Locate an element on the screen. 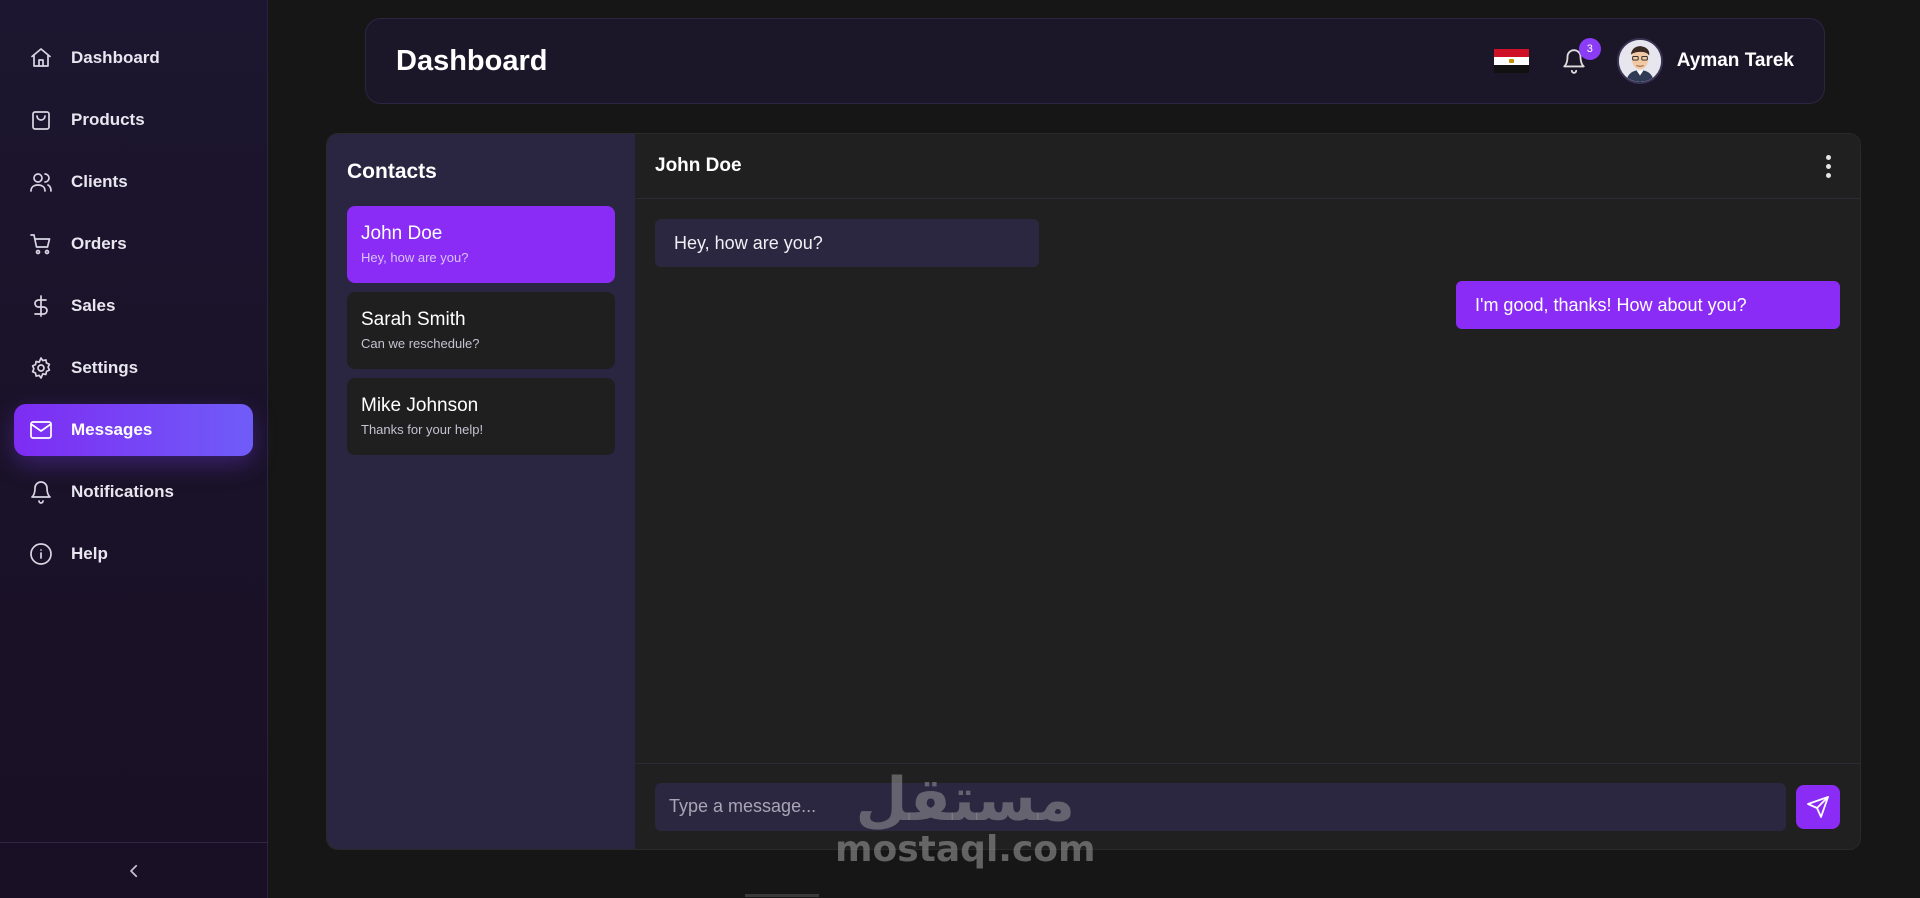  contact-item: Mike Johnson Thanks for your help! is located at coordinates (481, 416).